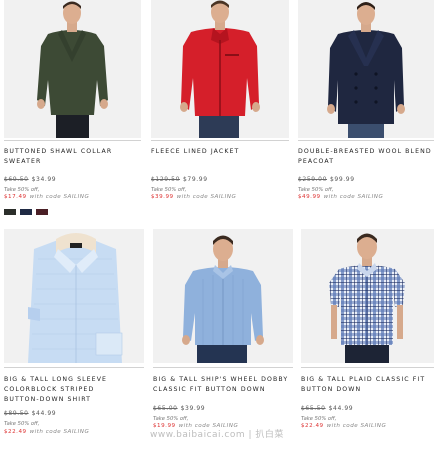 The image size is (438, 452). I want to click on sale-price: $49.99, so click(309, 197).